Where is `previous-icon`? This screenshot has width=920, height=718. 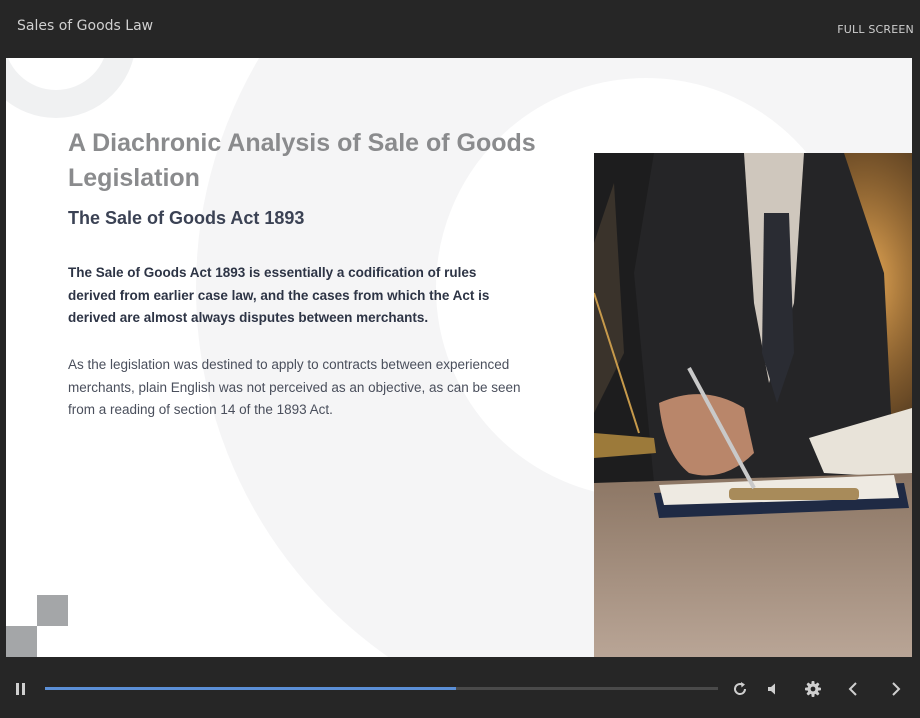
previous-icon is located at coordinates (853, 689).